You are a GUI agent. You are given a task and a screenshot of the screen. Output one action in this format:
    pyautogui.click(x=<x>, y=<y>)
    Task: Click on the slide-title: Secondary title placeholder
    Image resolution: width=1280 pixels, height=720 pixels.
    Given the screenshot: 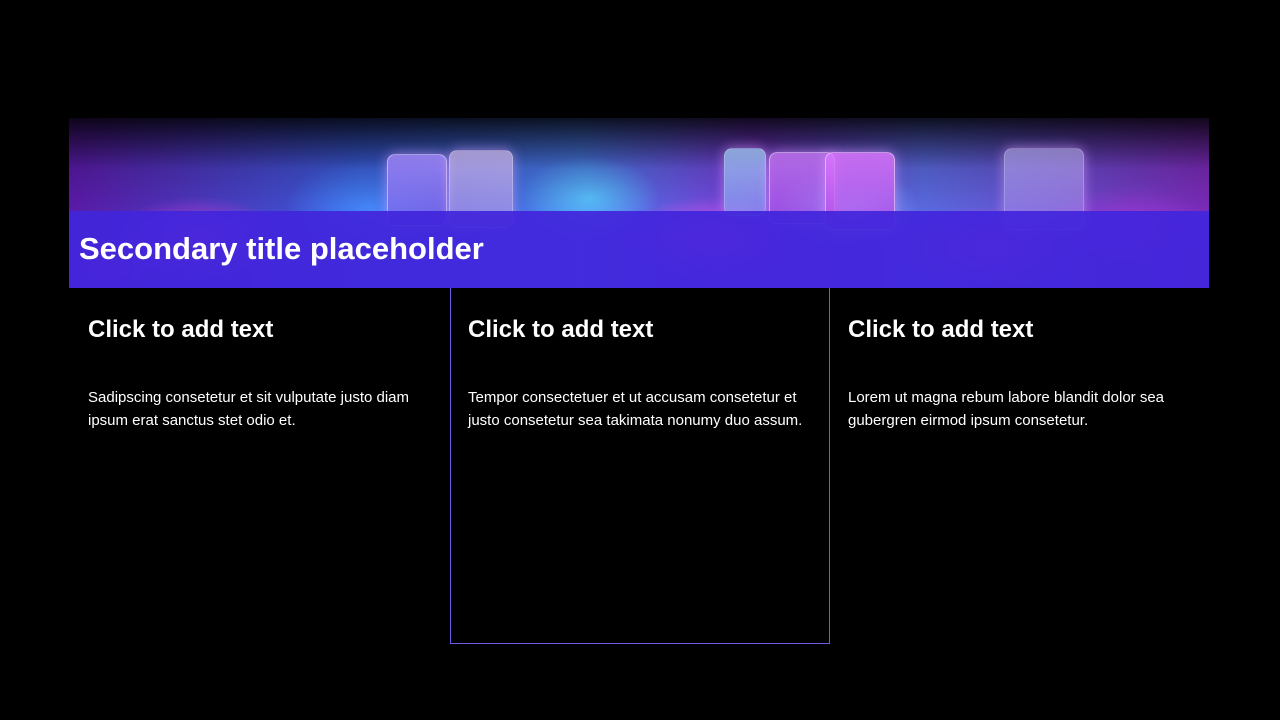 What is the action you would take?
    pyautogui.click(x=281, y=249)
    